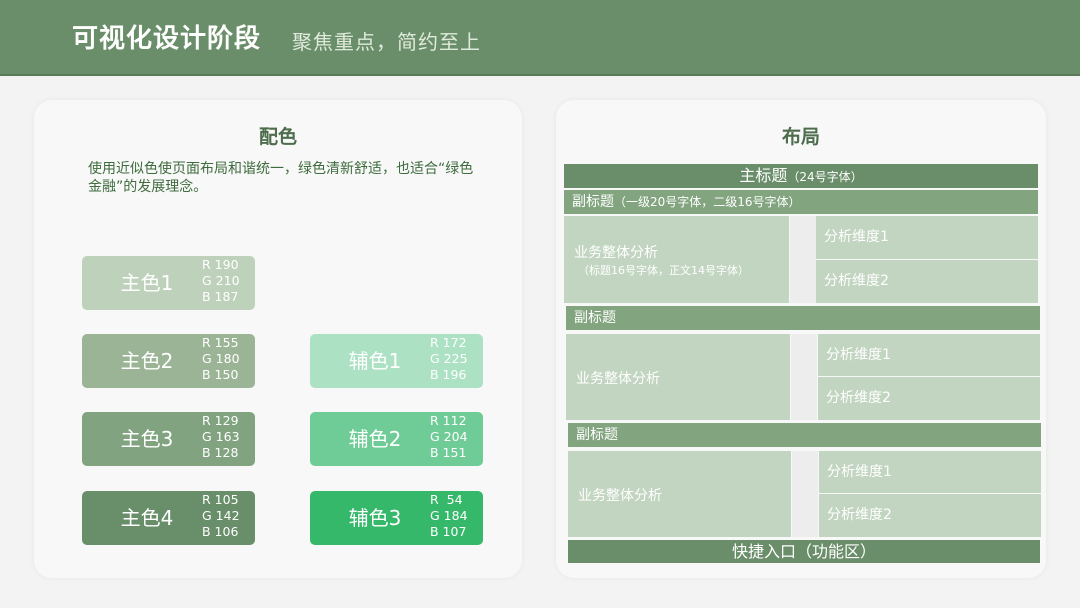 Image resolution: width=1080 pixels, height=608 pixels. I want to click on page-header: 可视化设计阶段 聚焦重点，简约至上, so click(540, 38).